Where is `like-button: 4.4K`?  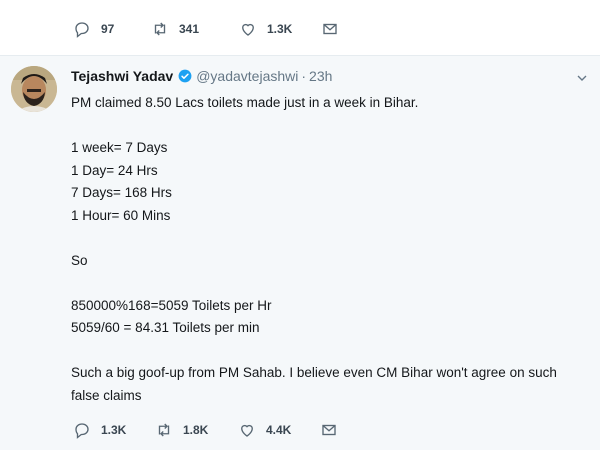 like-button: 4.4K is located at coordinates (268, 430).